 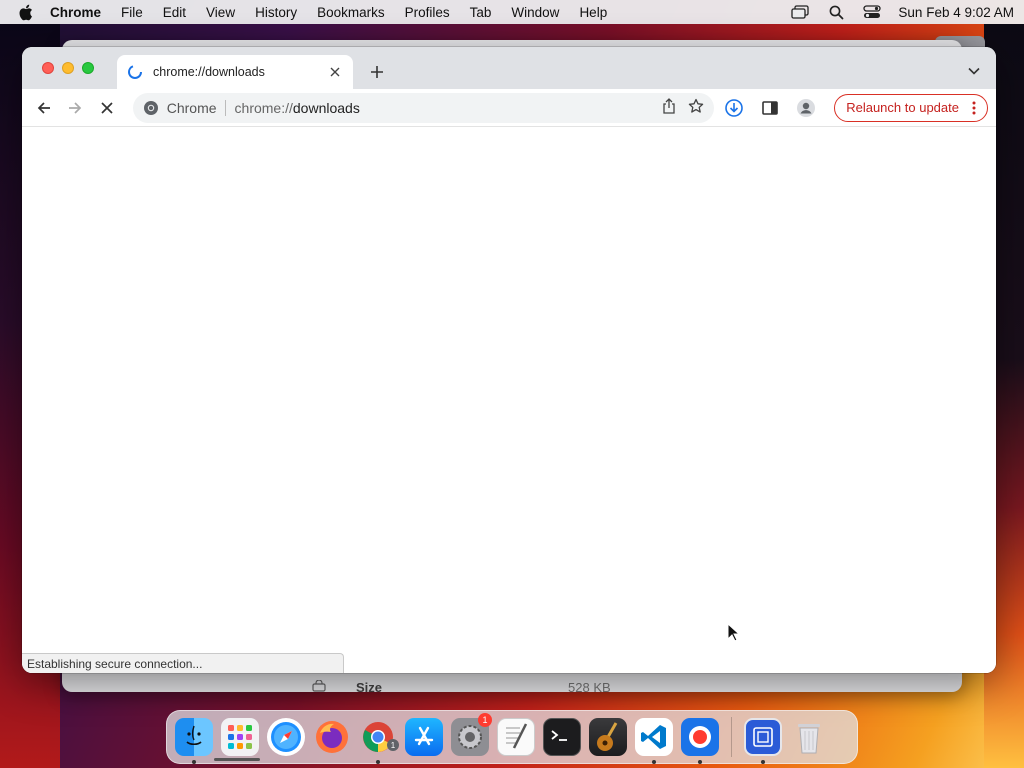 I want to click on toolbar-actions: Relaunch to update, so click(x=854, y=107).